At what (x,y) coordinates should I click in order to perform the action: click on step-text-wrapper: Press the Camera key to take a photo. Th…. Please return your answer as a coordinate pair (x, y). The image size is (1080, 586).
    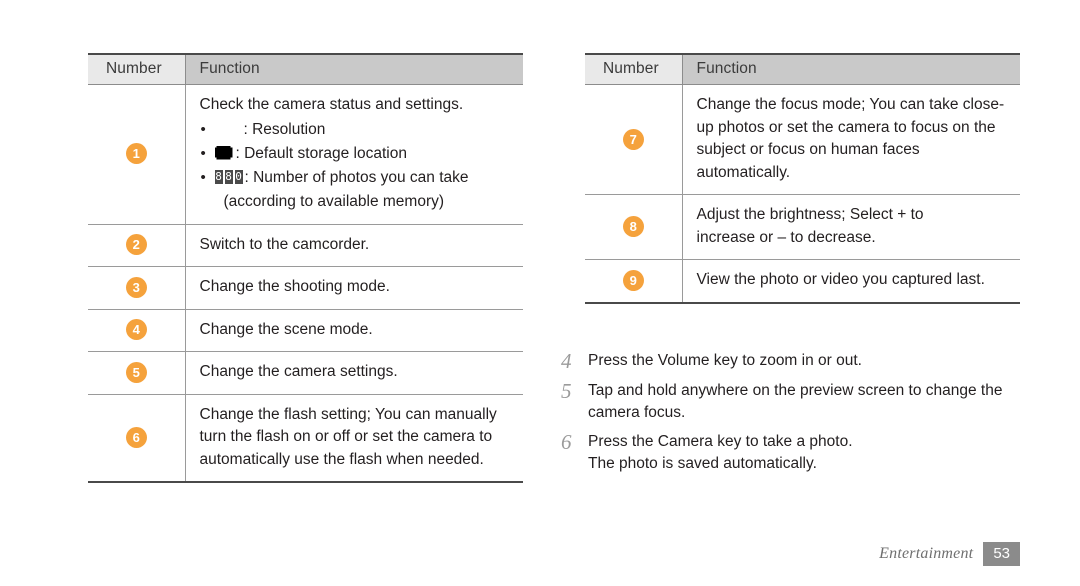
    Looking at the image, I should click on (720, 453).